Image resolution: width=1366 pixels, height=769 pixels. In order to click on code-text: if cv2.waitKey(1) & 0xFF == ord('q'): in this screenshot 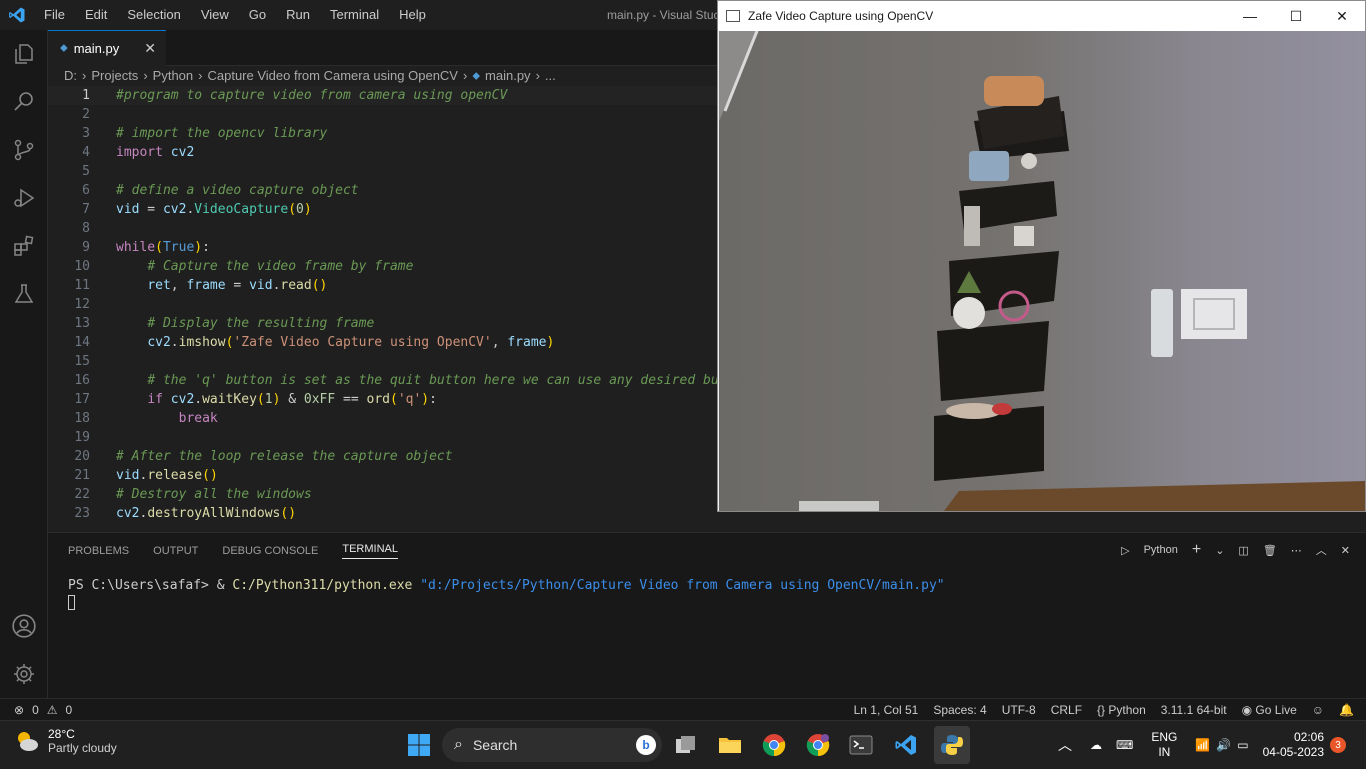, I will do `click(292, 399)`.